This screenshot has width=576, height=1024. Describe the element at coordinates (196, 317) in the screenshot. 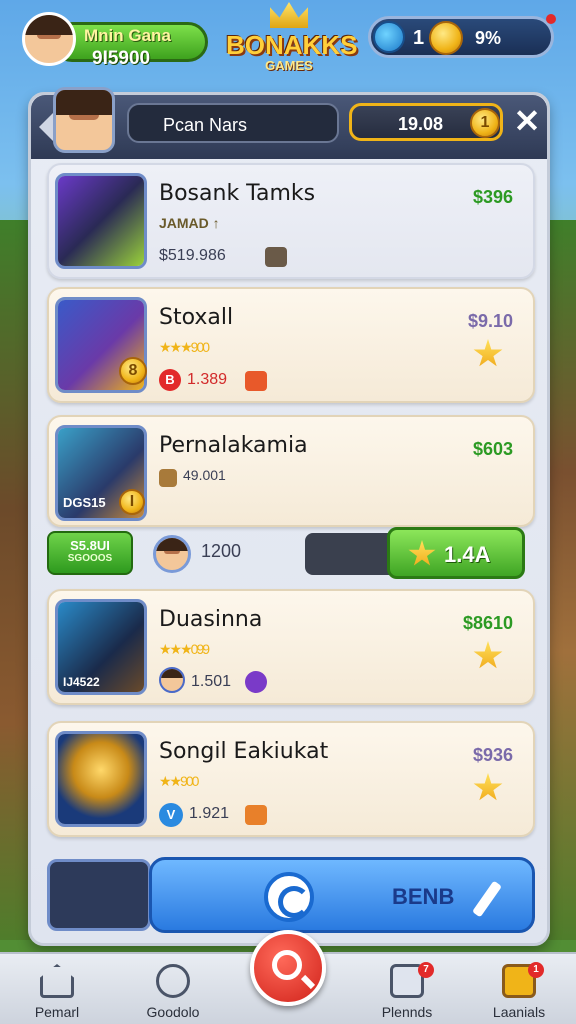

I see `item-name: Stoxall` at that location.